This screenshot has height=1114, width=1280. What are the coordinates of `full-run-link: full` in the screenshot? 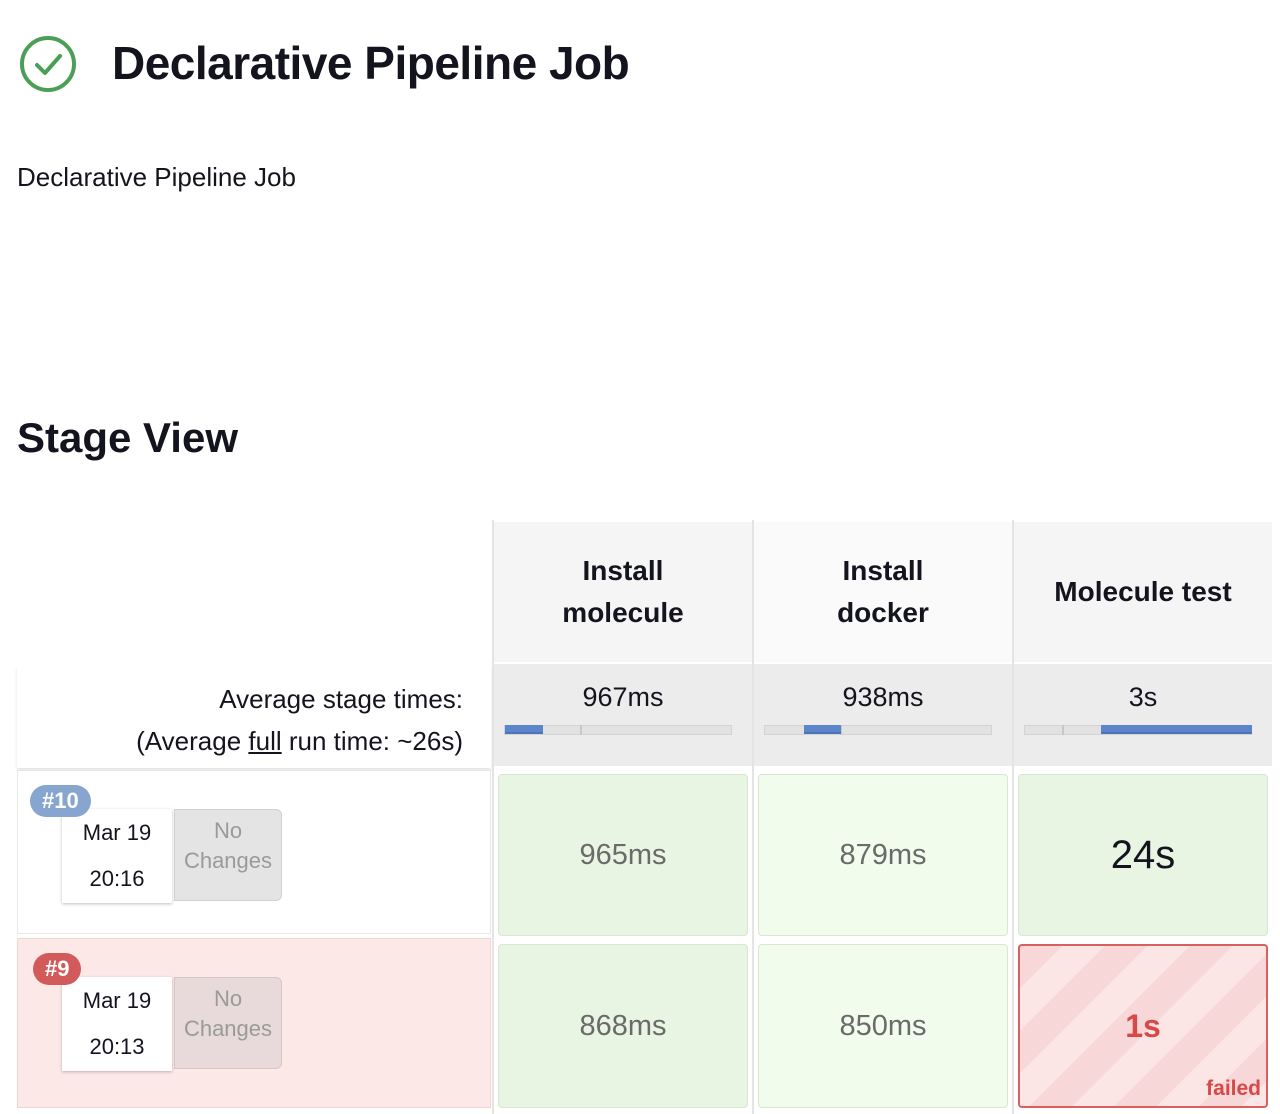 It's located at (264, 741).